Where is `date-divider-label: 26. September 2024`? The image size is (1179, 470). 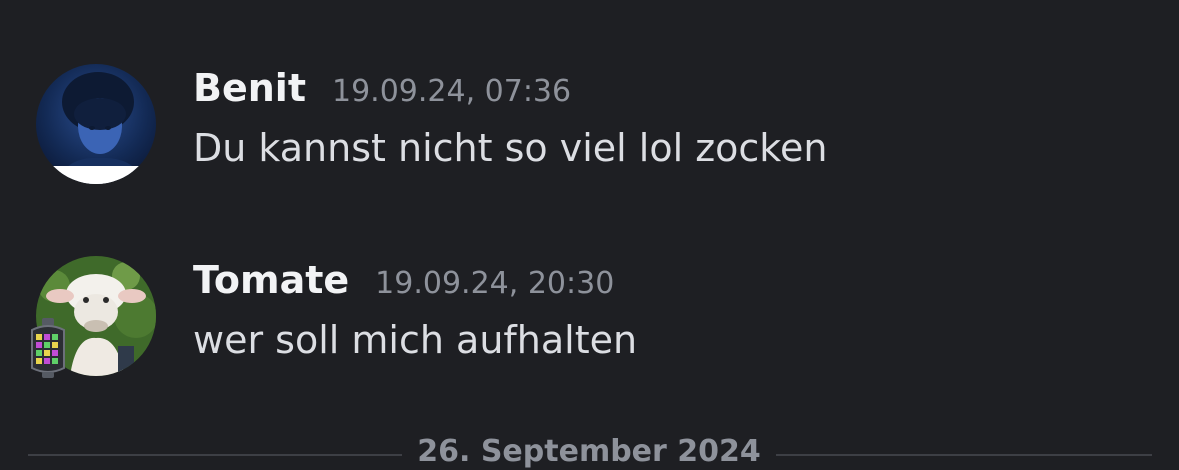 date-divider-label: 26. September 2024 is located at coordinates (589, 451).